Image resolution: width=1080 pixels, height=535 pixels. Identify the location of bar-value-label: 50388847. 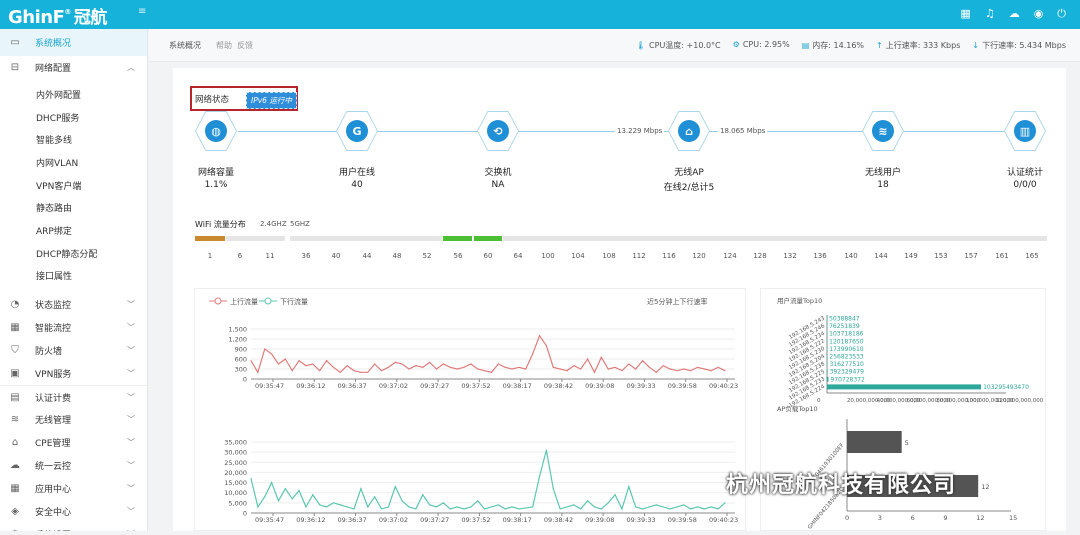
(844, 319).